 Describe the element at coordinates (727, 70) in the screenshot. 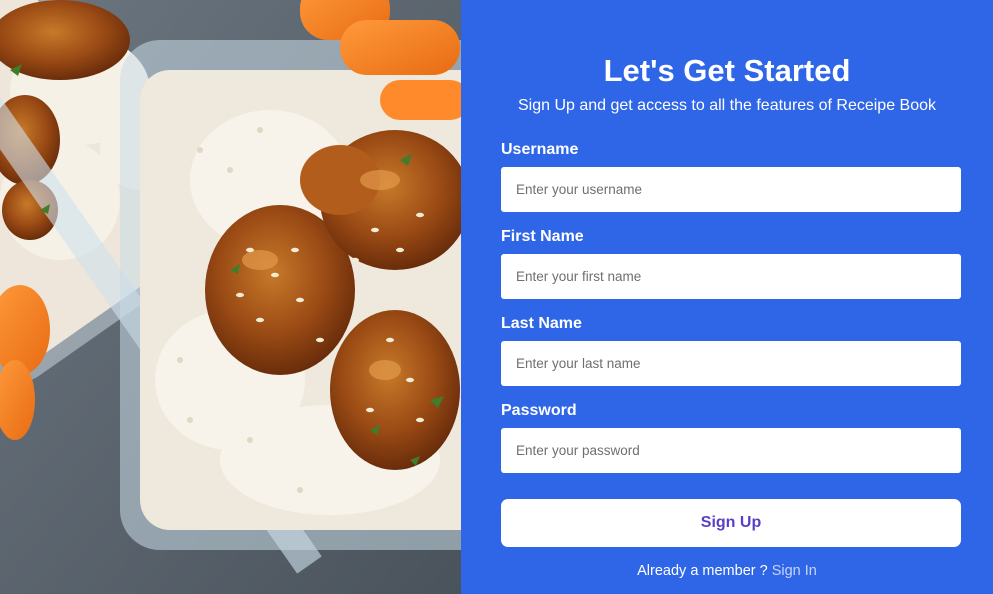

I see `form-title: Let's Get Started` at that location.